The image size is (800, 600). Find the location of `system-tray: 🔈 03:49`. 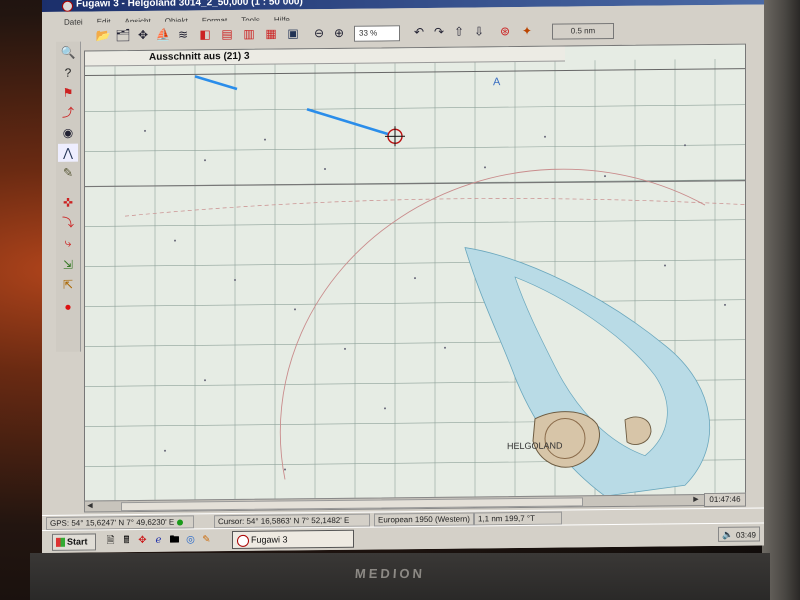

system-tray: 🔈 03:49 is located at coordinates (739, 534).